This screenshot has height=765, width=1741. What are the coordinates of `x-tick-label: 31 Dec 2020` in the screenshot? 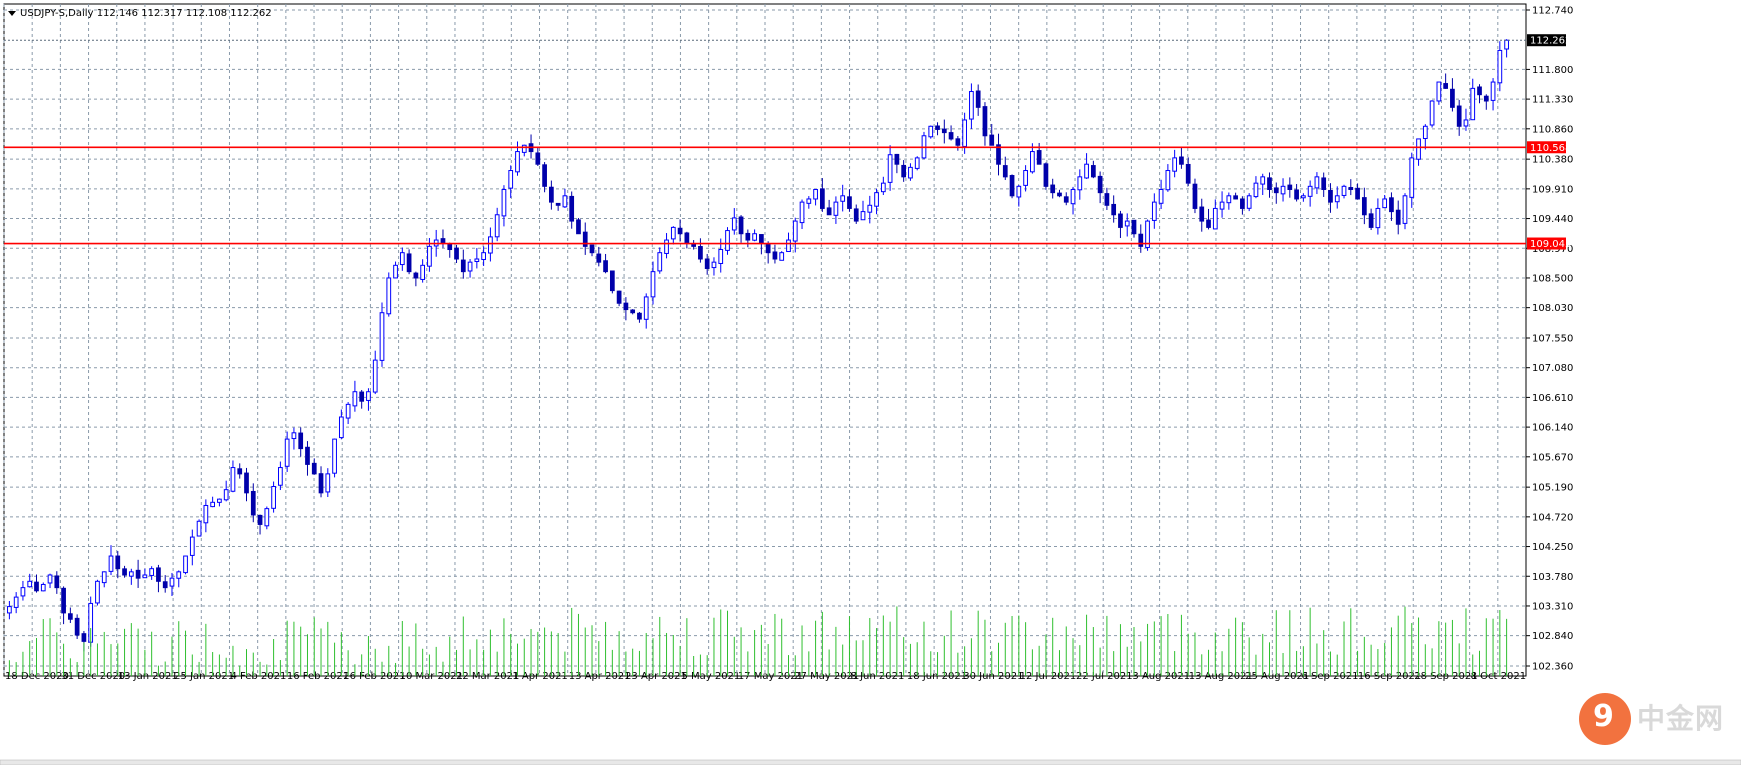 It's located at (93, 676).